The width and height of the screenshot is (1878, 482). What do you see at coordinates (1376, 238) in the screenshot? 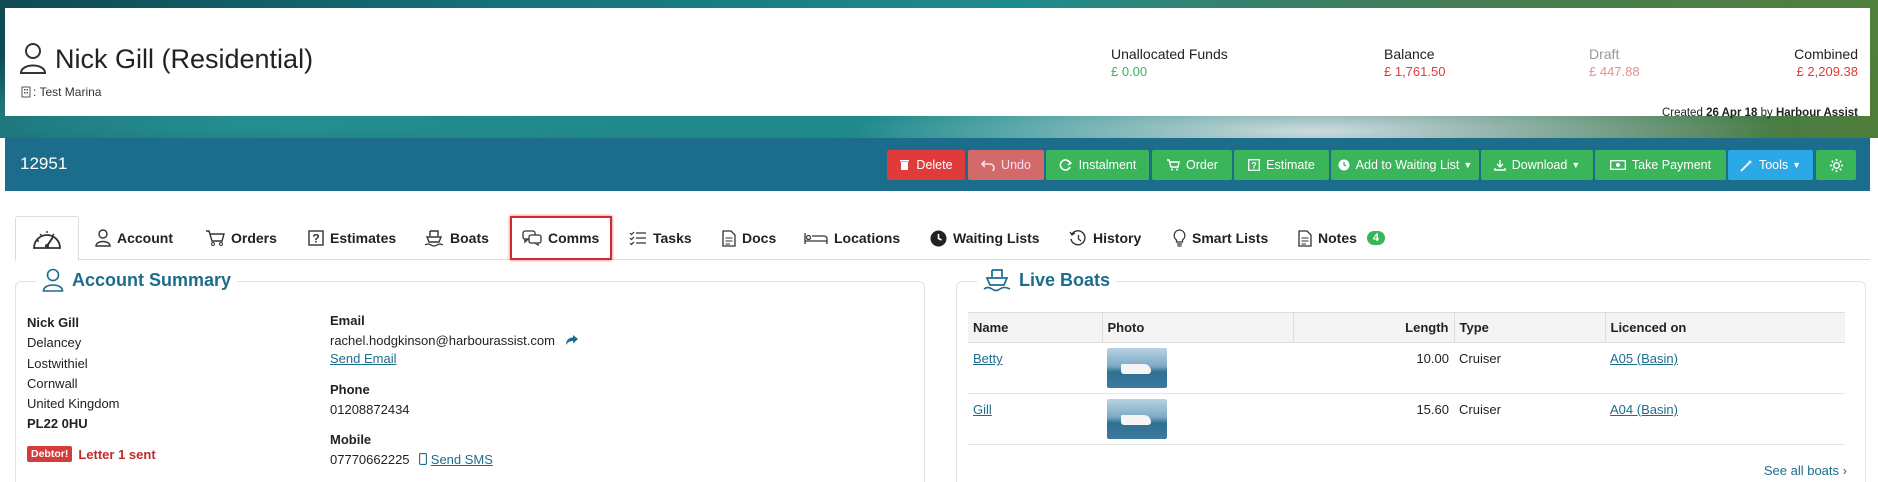
I see `notes-count-badge: 4` at bounding box center [1376, 238].